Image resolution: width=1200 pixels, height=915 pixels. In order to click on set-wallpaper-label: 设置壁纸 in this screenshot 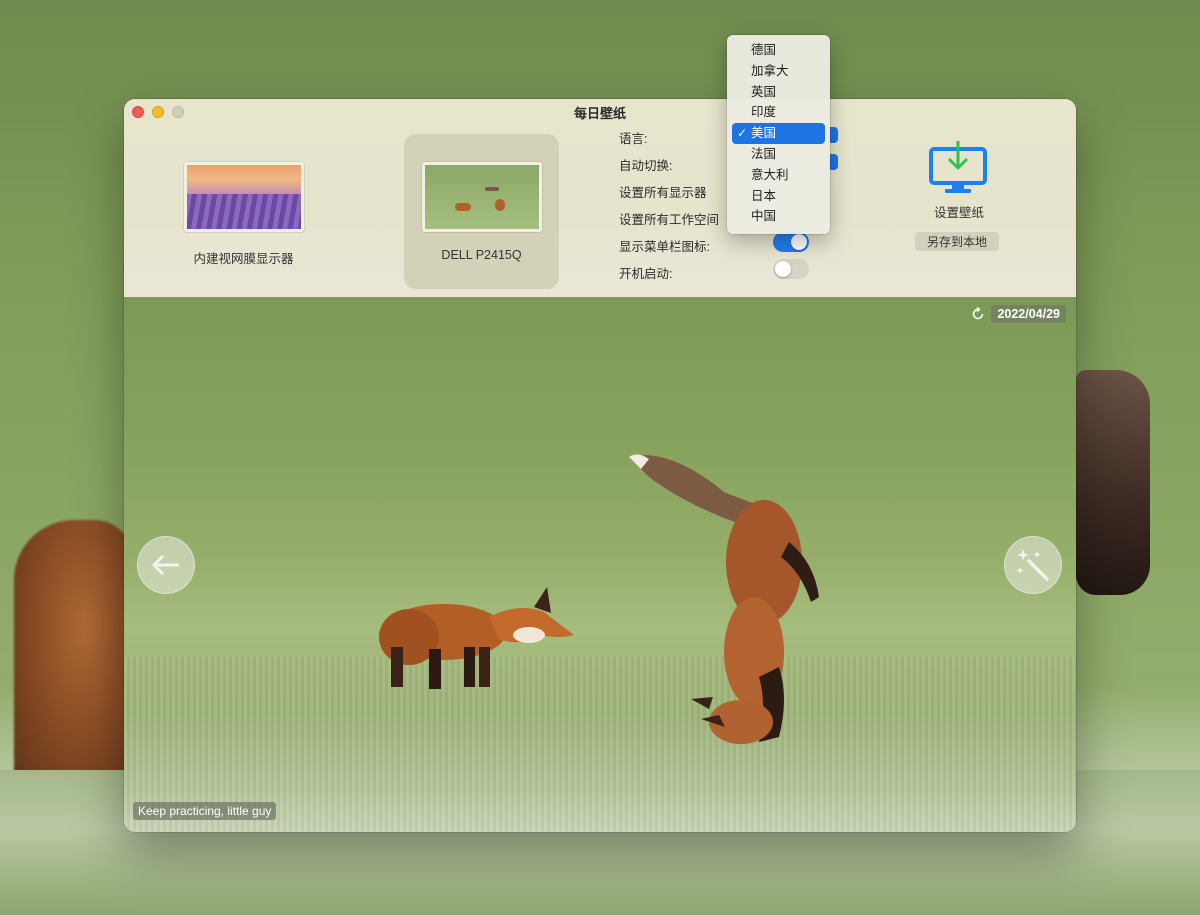, I will do `click(959, 211)`.